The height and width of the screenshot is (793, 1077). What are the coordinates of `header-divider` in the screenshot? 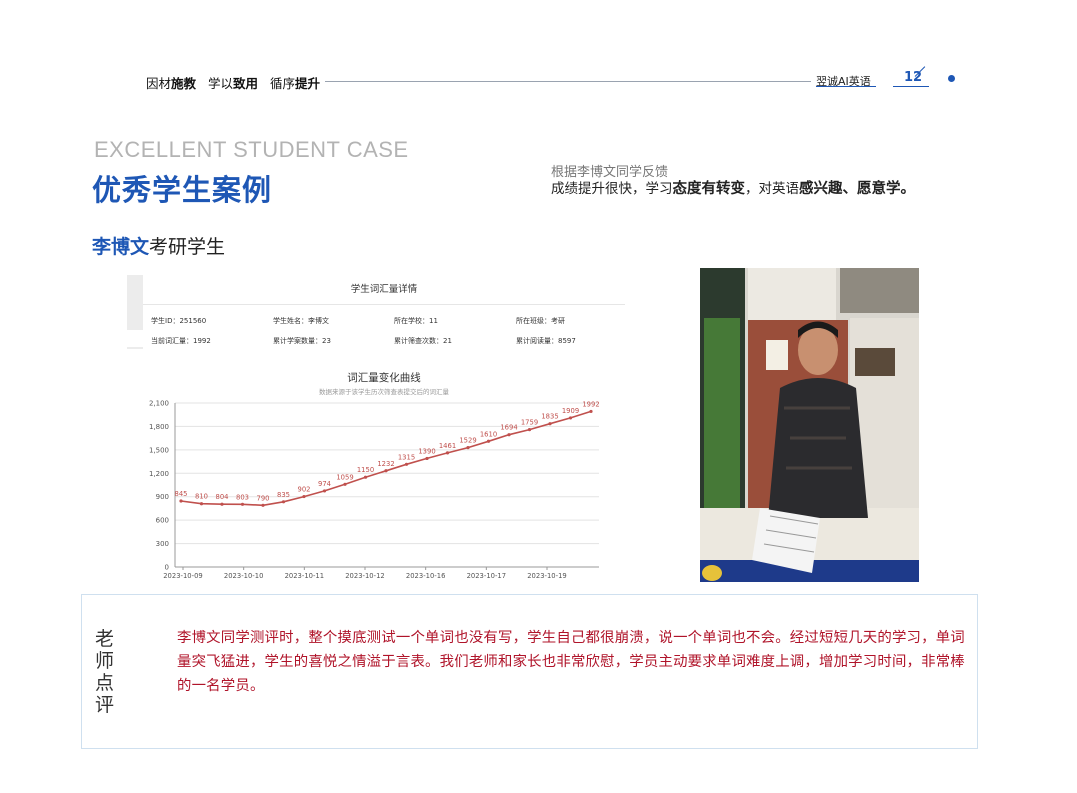 It's located at (568, 81).